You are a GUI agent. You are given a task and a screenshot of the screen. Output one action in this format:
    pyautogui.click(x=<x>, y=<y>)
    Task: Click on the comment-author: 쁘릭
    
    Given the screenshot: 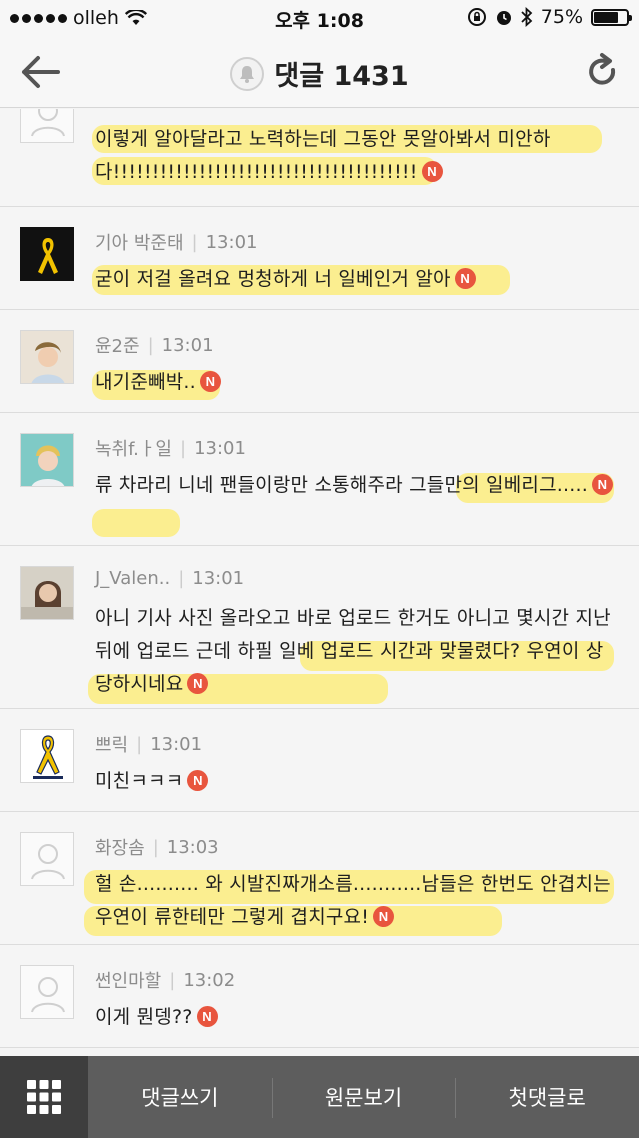 What is the action you would take?
    pyautogui.click(x=111, y=744)
    